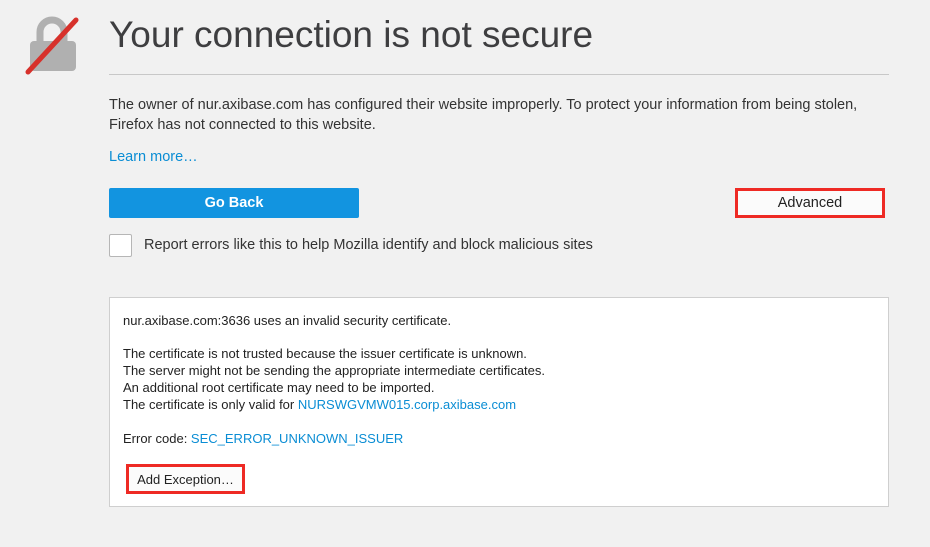 This screenshot has width=930, height=547. Describe the element at coordinates (157, 438) in the screenshot. I see `error-code-prefix: Error code:` at that location.